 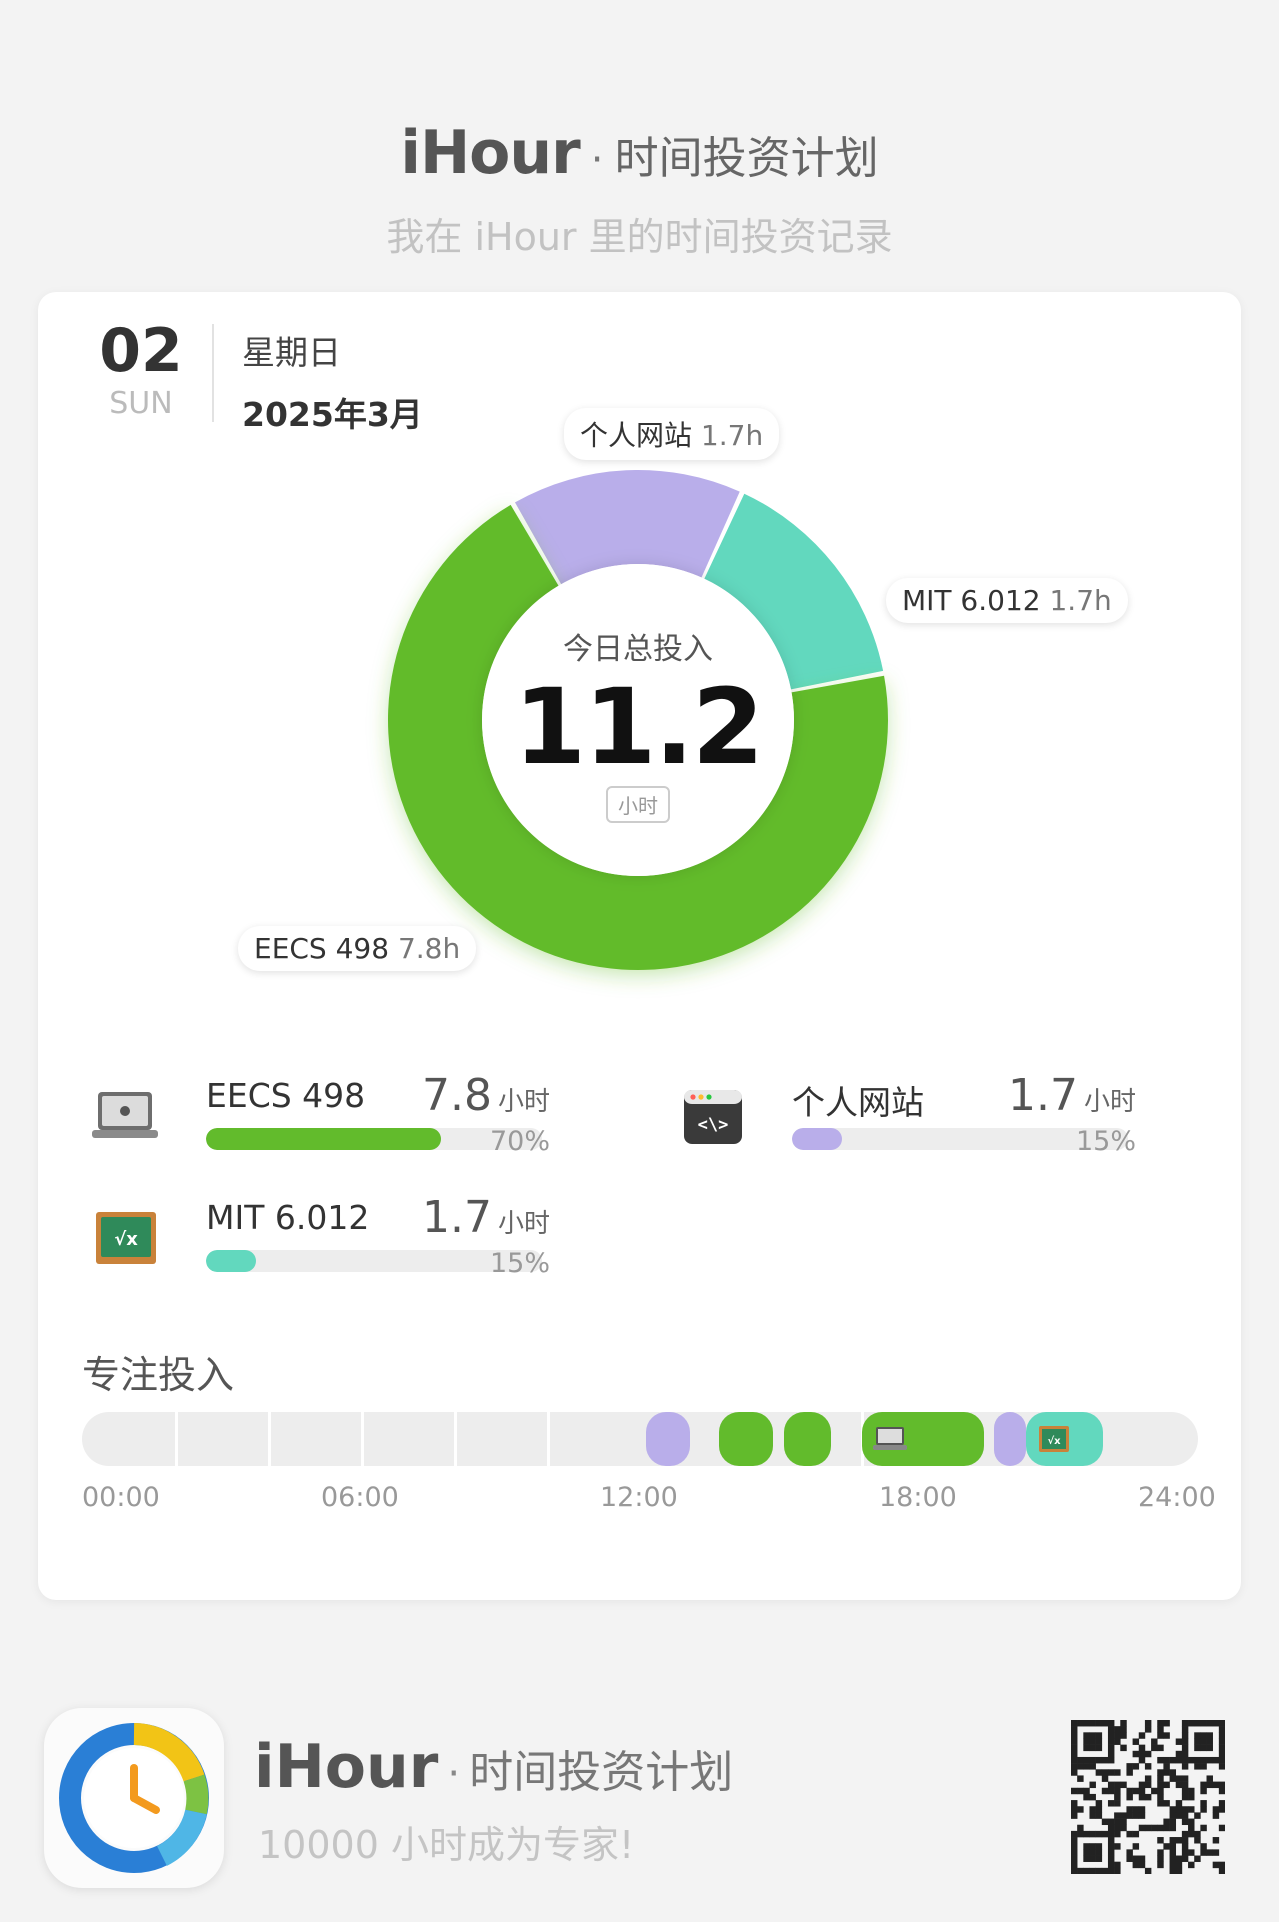 I want to click on timeline-tick-label: 00:00, so click(x=121, y=1497).